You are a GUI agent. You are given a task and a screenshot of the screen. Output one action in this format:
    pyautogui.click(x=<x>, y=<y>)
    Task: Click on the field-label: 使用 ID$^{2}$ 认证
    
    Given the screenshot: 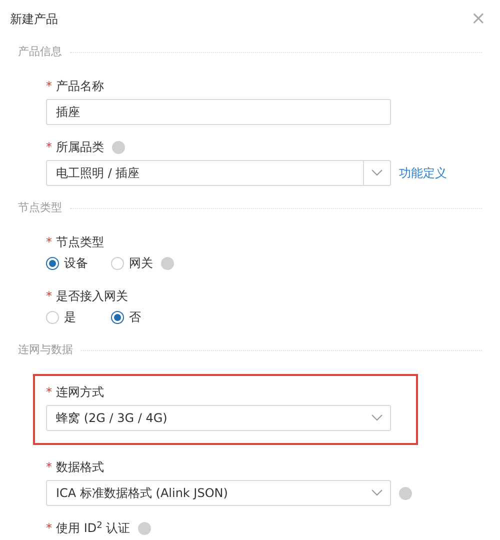 What is the action you would take?
    pyautogui.click(x=93, y=528)
    